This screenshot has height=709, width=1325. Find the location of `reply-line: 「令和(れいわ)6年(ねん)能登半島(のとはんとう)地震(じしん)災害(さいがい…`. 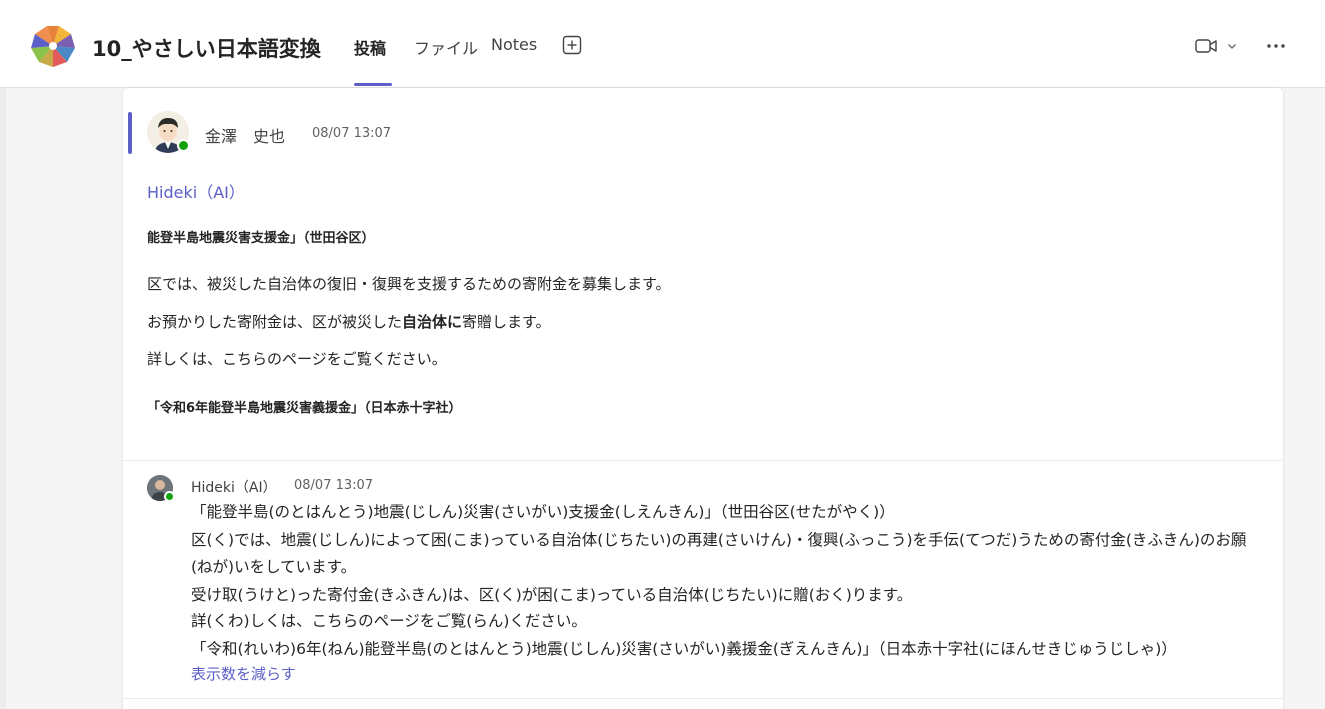

reply-line: 「令和(れいわ)6年(ねん)能登半島(のとはんとう)地震(じしん)災害(さいがい… is located at coordinates (684, 649).